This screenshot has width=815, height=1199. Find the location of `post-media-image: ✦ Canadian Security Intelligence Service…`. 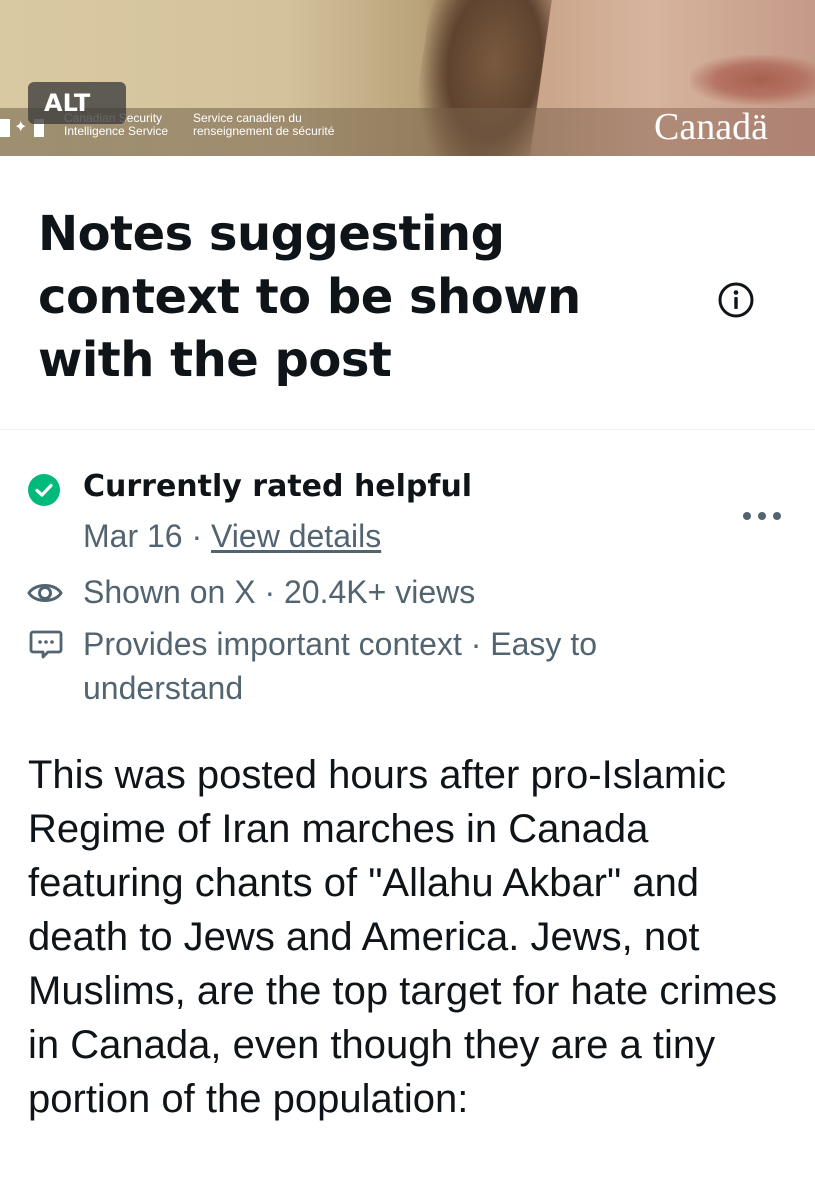

post-media-image: ✦ Canadian Security Intelligence Service… is located at coordinates (407, 78).